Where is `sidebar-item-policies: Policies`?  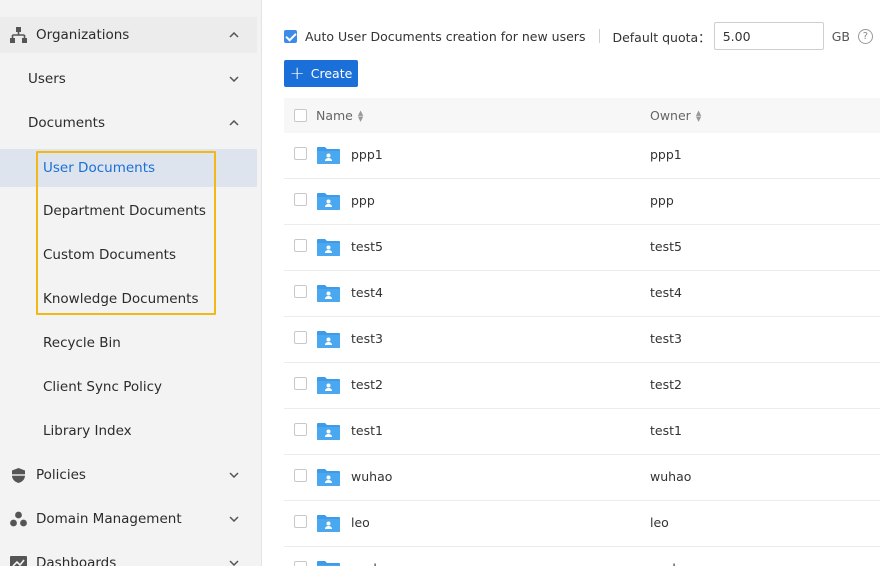
sidebar-item-policies: Policies is located at coordinates (128, 475).